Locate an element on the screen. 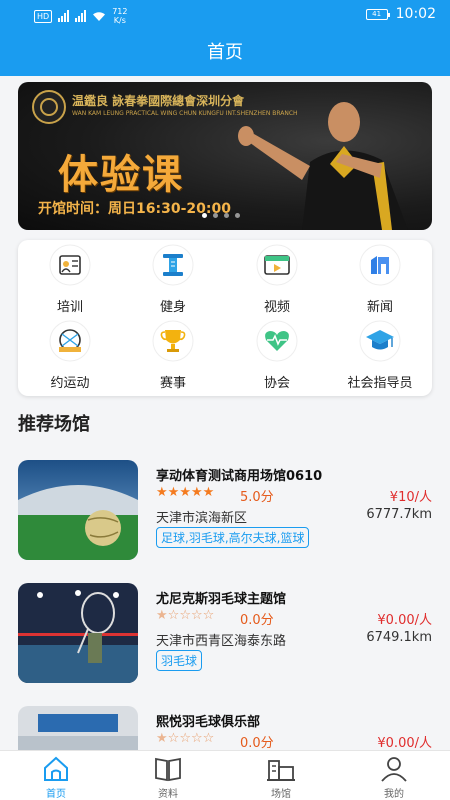 The width and height of the screenshot is (450, 800). heart-icon is located at coordinates (277, 341).